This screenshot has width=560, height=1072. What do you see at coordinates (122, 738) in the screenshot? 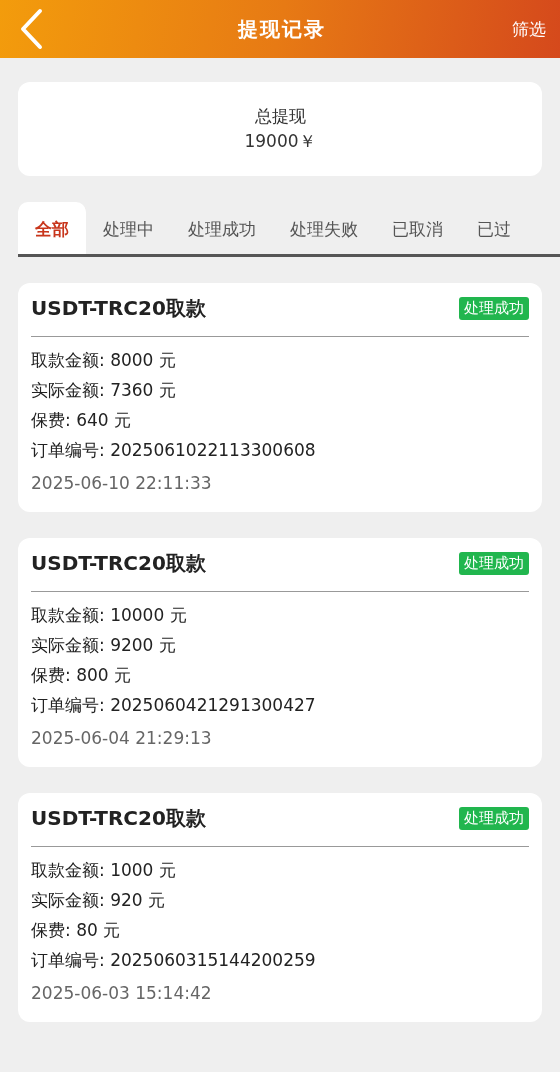
I see `record-time: 2025-06-04 21:29:13` at bounding box center [122, 738].